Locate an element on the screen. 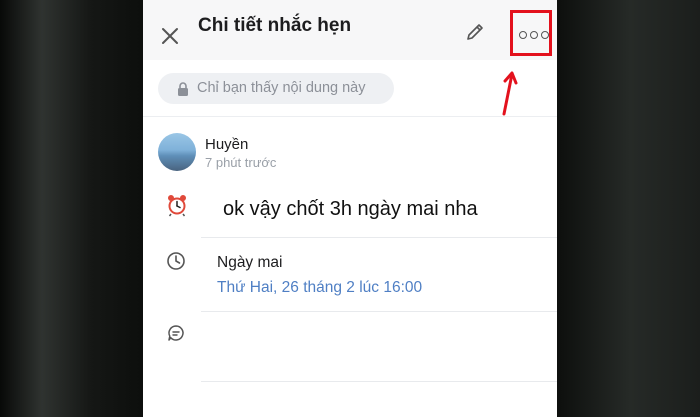 The width and height of the screenshot is (700, 417). clock-icon is located at coordinates (176, 261).